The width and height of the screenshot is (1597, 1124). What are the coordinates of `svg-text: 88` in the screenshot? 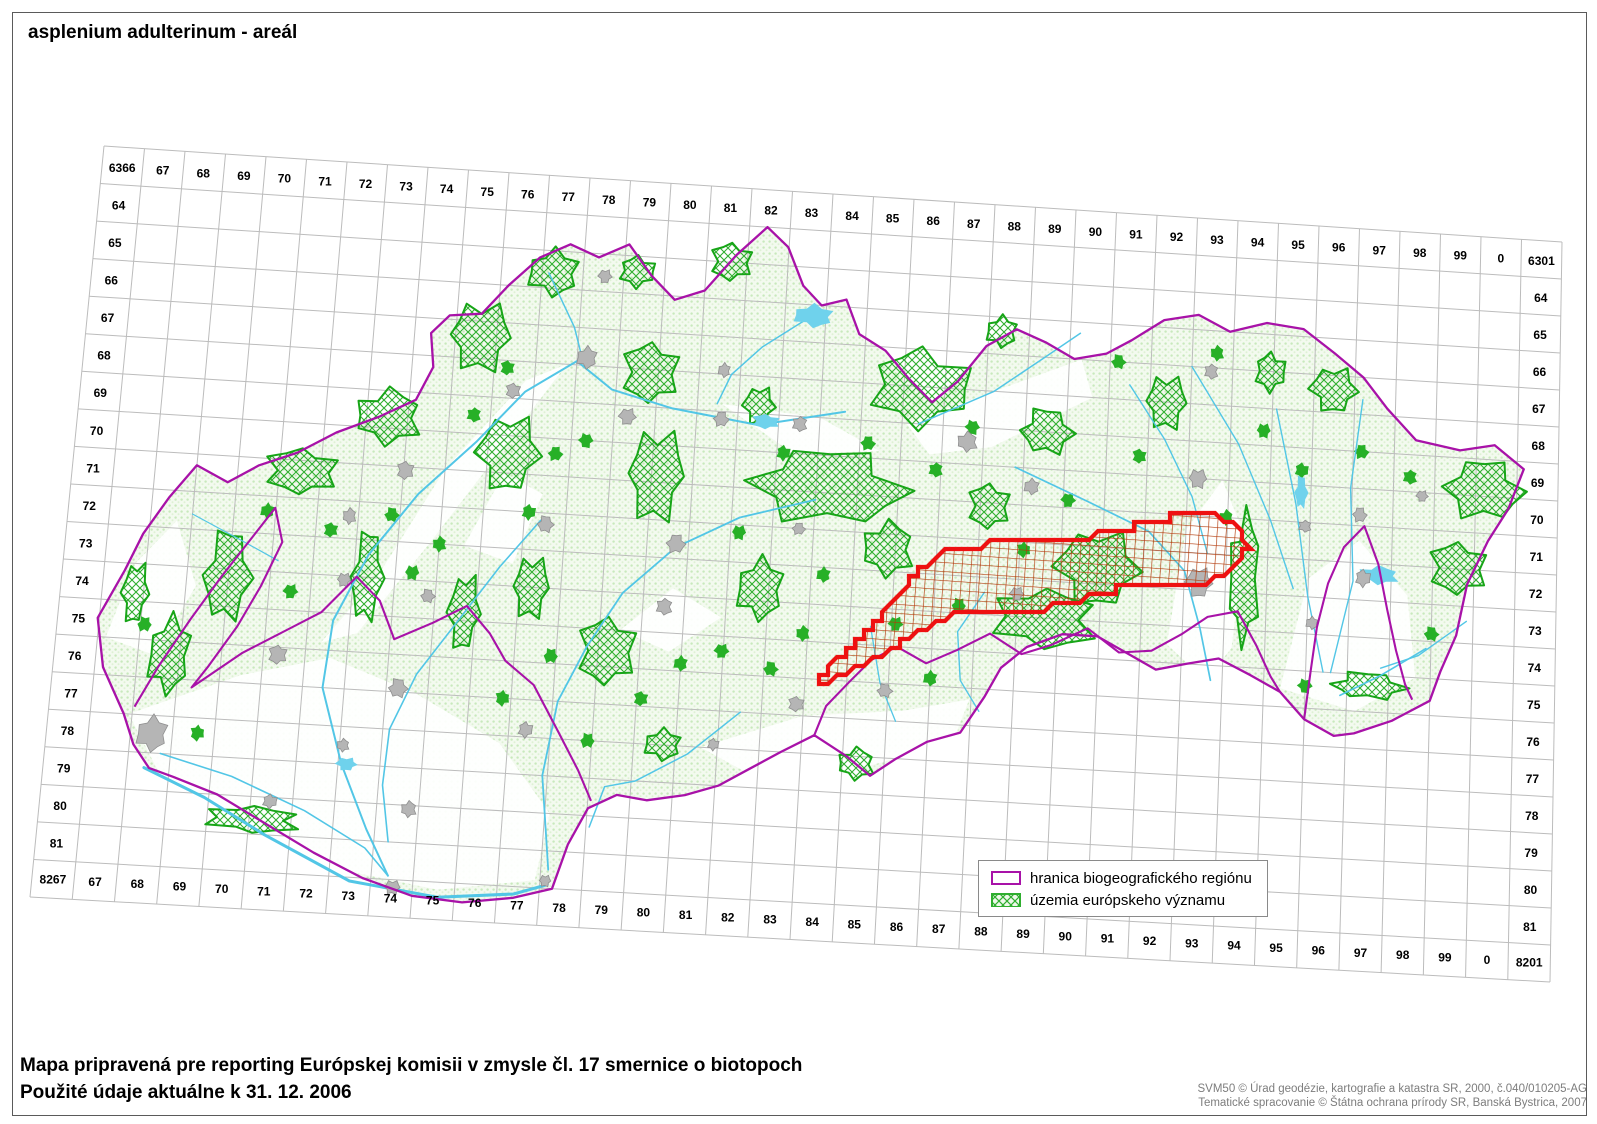 It's located at (981, 932).